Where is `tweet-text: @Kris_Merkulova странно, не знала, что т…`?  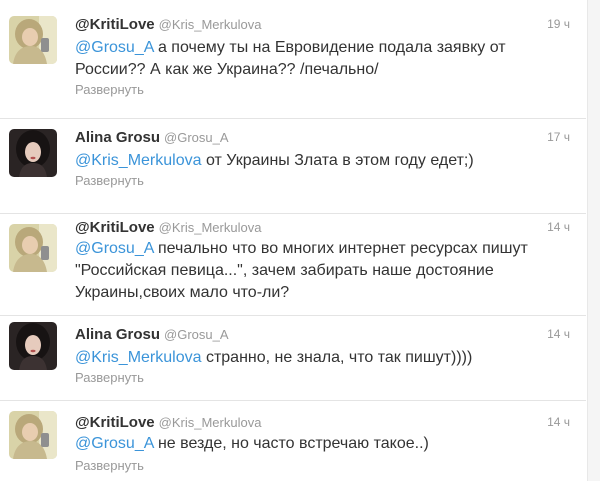 tweet-text: @Kris_Merkulova странно, не знала, что т… is located at coordinates (310, 358).